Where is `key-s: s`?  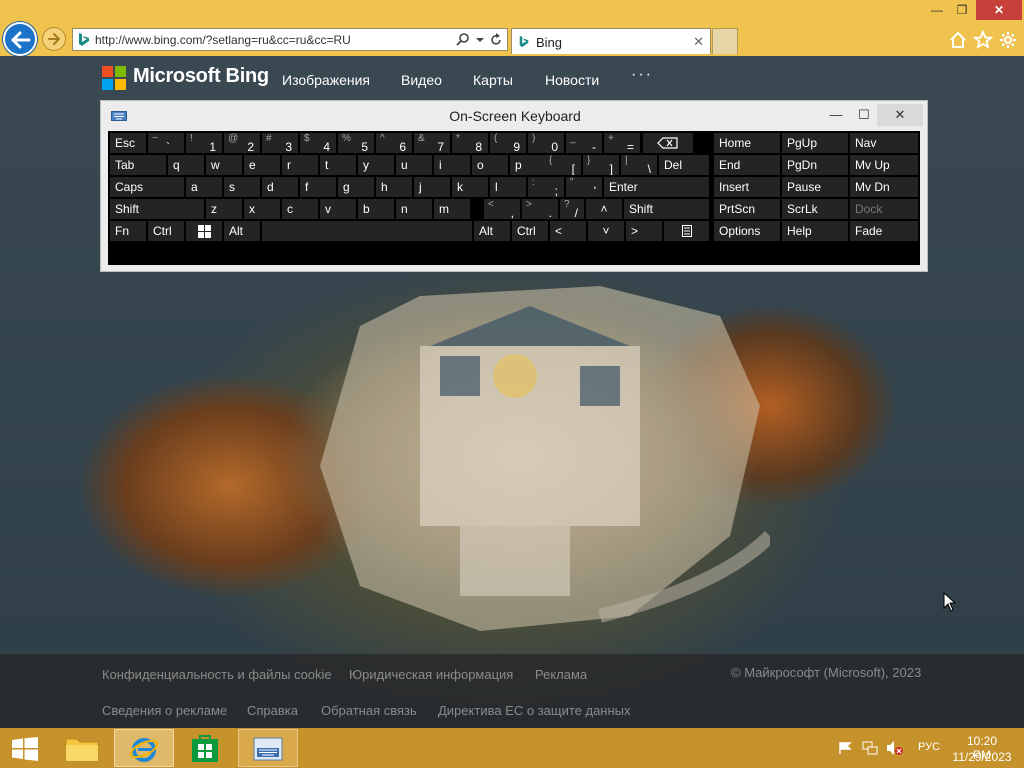
key-s: s is located at coordinates (242, 187).